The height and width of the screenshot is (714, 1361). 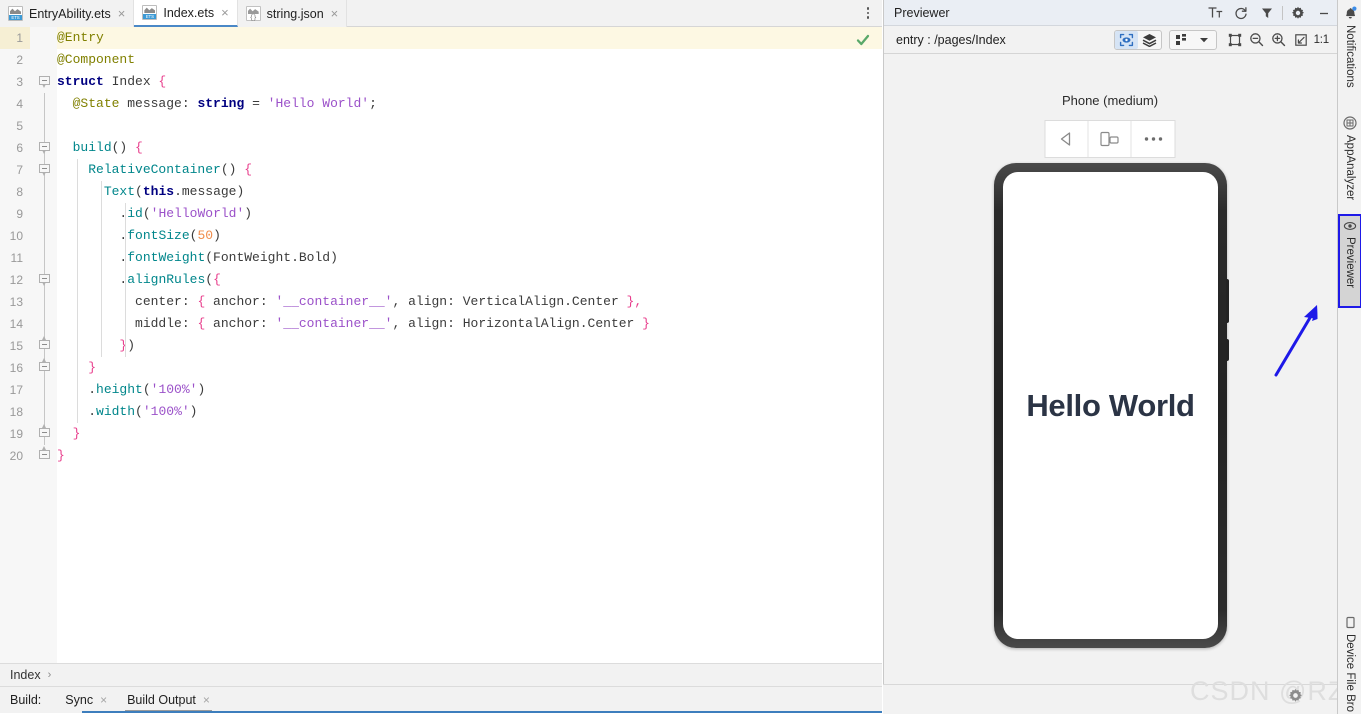 What do you see at coordinates (922, 12) in the screenshot?
I see `previewer-title: Previewer` at bounding box center [922, 12].